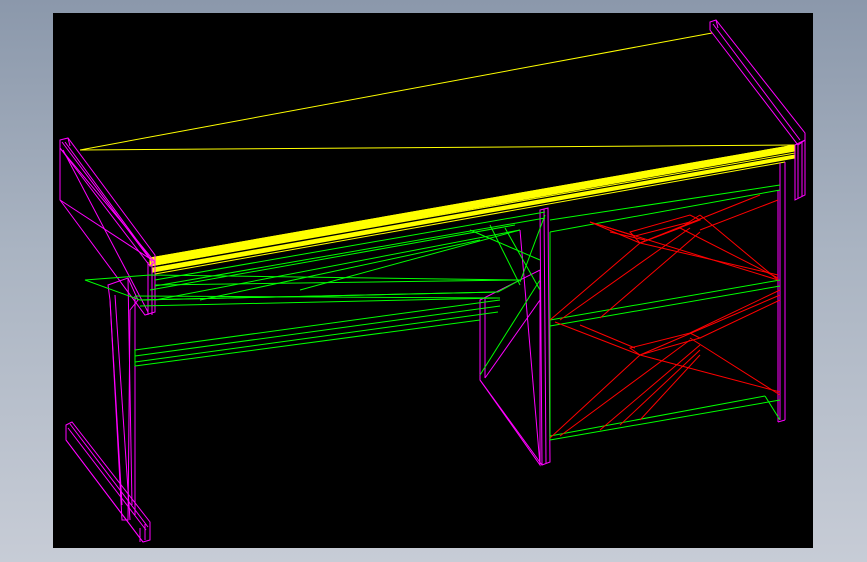  Describe the element at coordinates (665, 364) in the screenshot. I see `lower-drawer` at that location.